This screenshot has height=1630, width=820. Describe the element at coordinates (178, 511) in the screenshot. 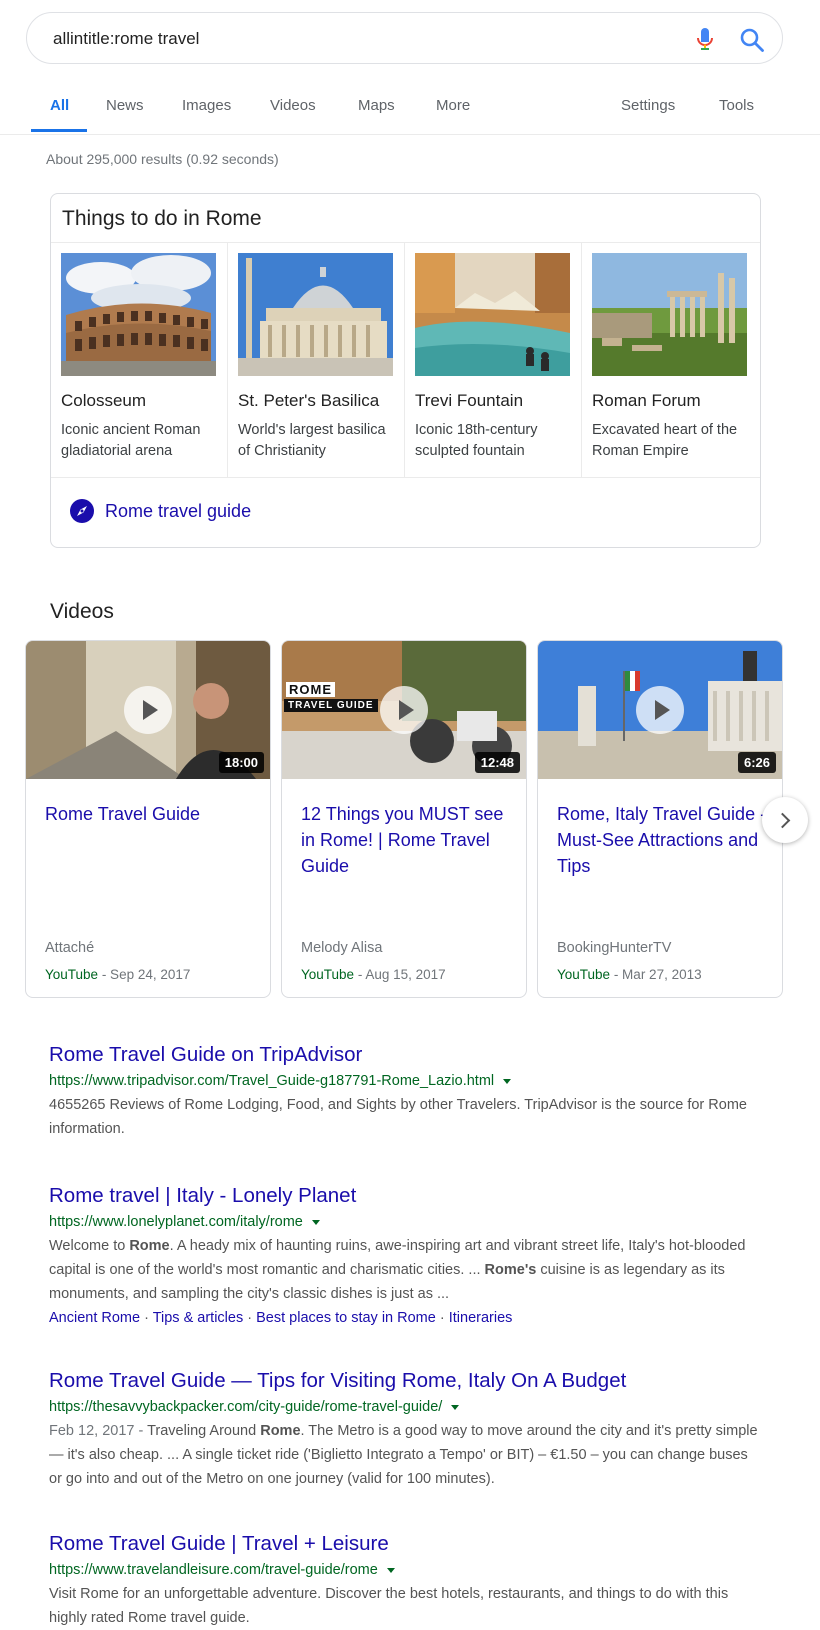

I see `rome-travel-guide-label: Rome travel guide` at that location.